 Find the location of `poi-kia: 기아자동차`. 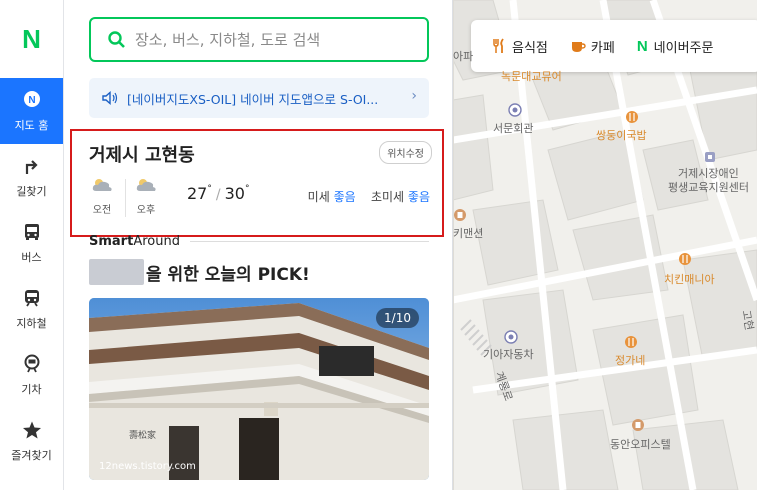

poi-kia: 기아자동차 is located at coordinates (508, 354).